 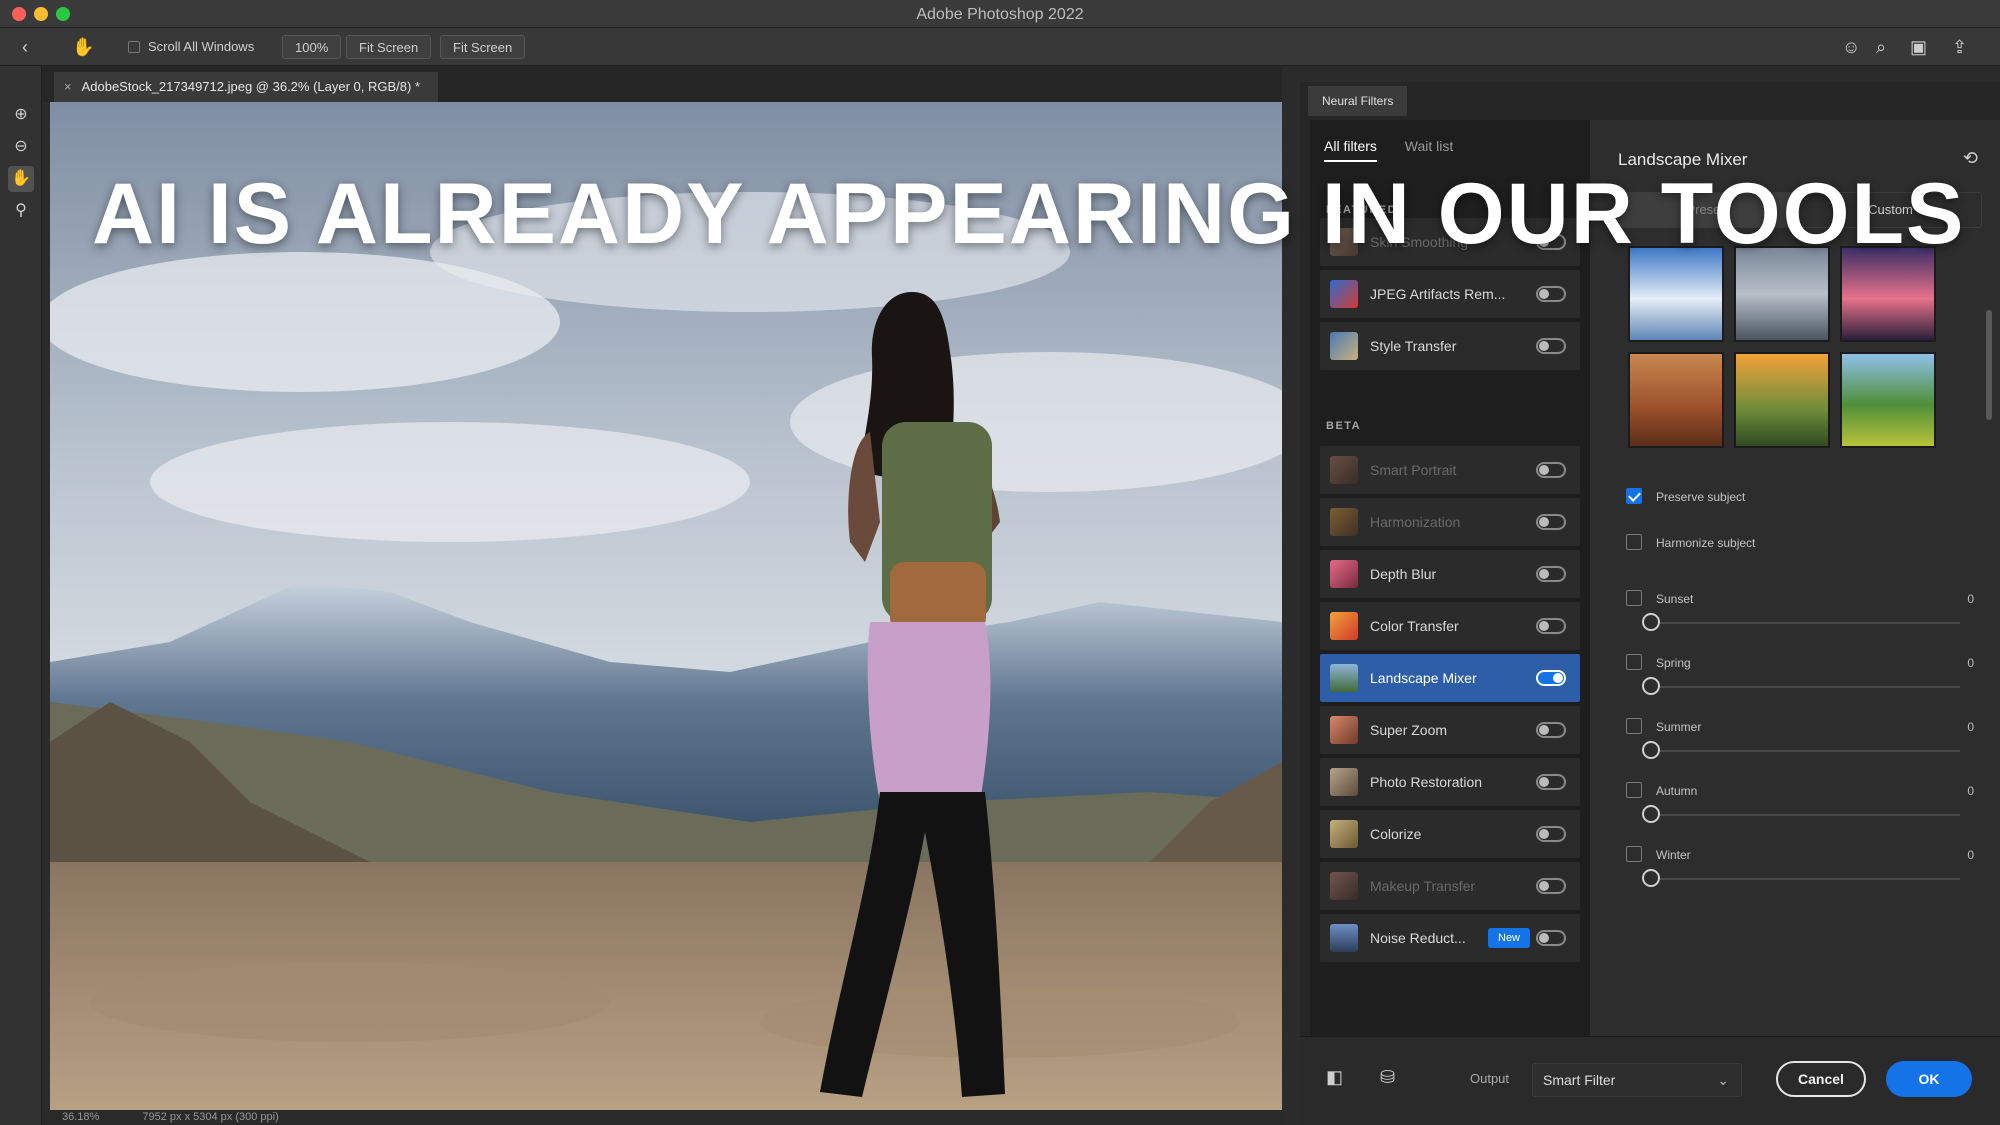 What do you see at coordinates (662, 1117) in the screenshot?
I see `status-bar: 36.18% 7952 px x 5304 px (300 ppi)` at bounding box center [662, 1117].